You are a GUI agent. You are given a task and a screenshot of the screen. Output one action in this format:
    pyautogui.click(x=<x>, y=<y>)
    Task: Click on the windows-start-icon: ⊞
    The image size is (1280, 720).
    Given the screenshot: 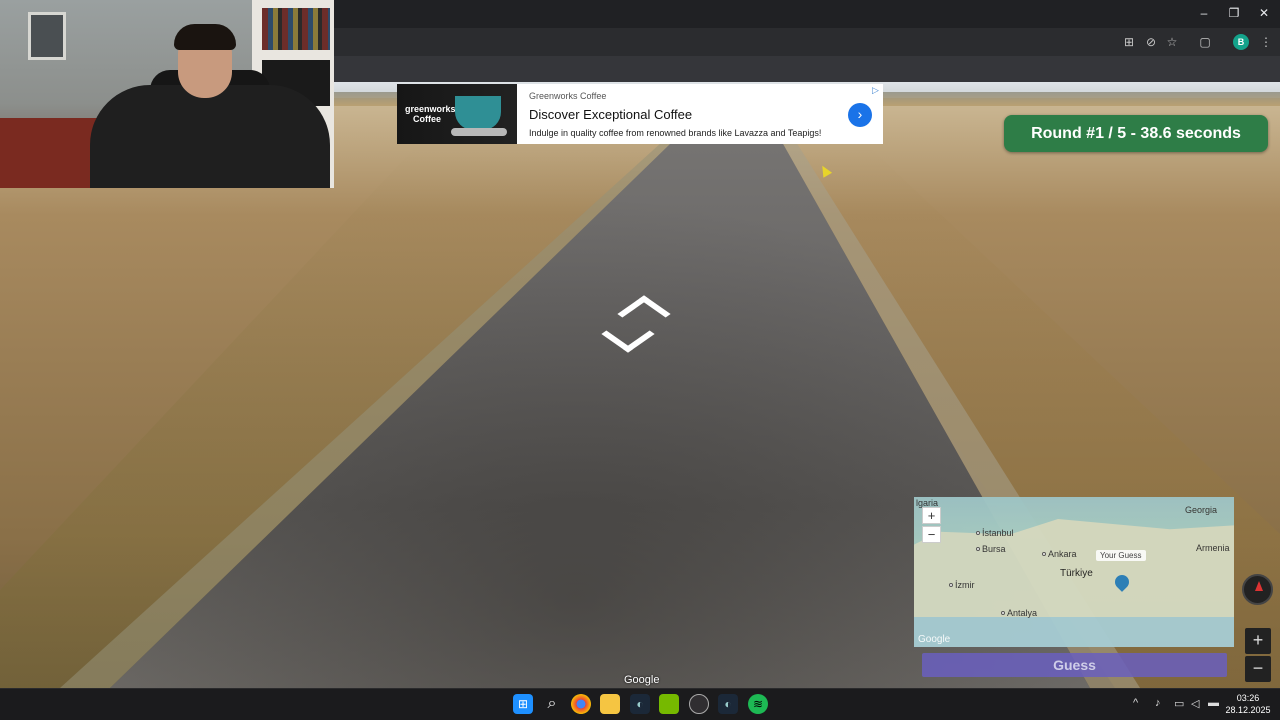 What is the action you would take?
    pyautogui.click(x=523, y=704)
    